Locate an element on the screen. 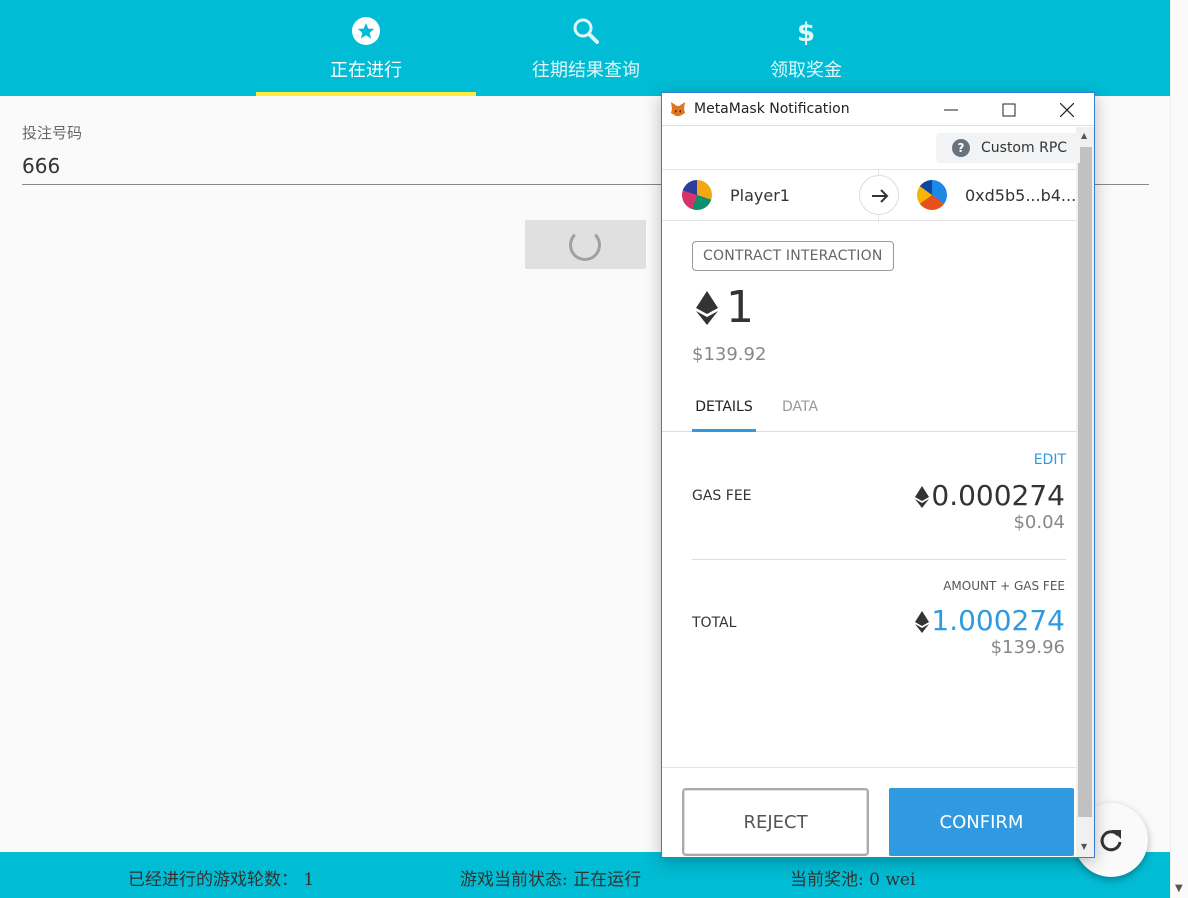 The image size is (1188, 898). gas-fee-label: GAS FEE is located at coordinates (722, 496).